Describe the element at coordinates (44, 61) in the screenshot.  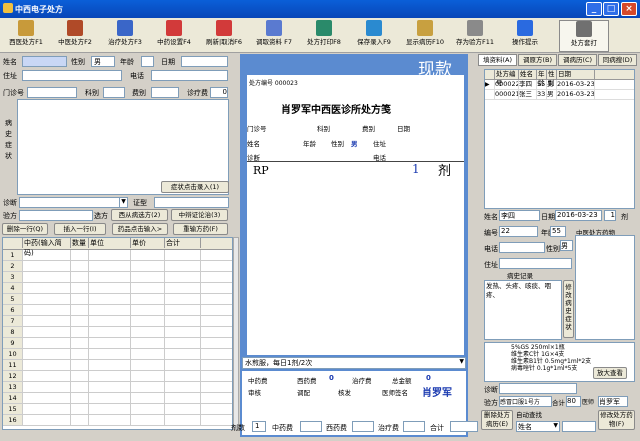
I see `name-input` at that location.